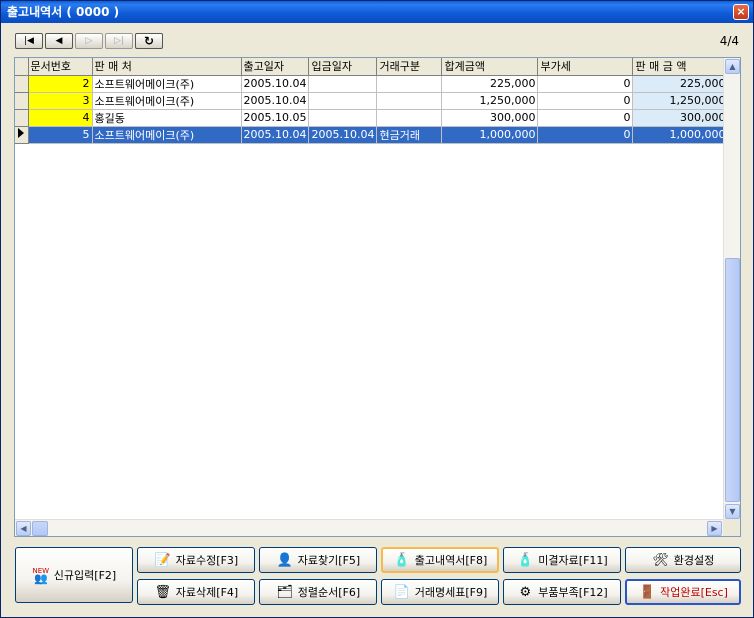 This screenshot has height=618, width=754. I want to click on col-doc-no: 문서번호, so click(60, 67).